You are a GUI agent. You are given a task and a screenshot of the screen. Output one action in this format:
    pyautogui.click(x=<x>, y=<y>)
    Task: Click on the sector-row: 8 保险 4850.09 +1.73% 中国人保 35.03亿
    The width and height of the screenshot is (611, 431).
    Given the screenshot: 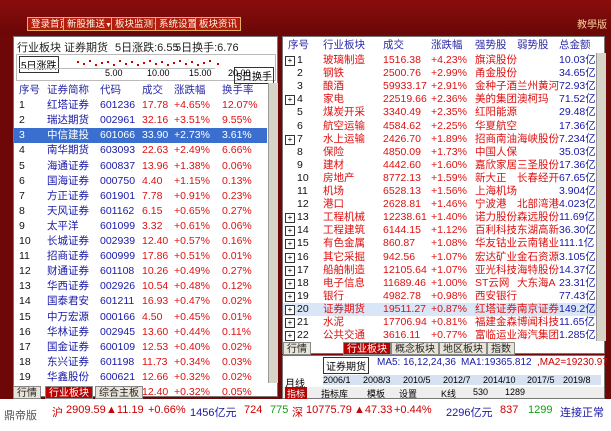 What is the action you would take?
    pyautogui.click(x=440, y=152)
    